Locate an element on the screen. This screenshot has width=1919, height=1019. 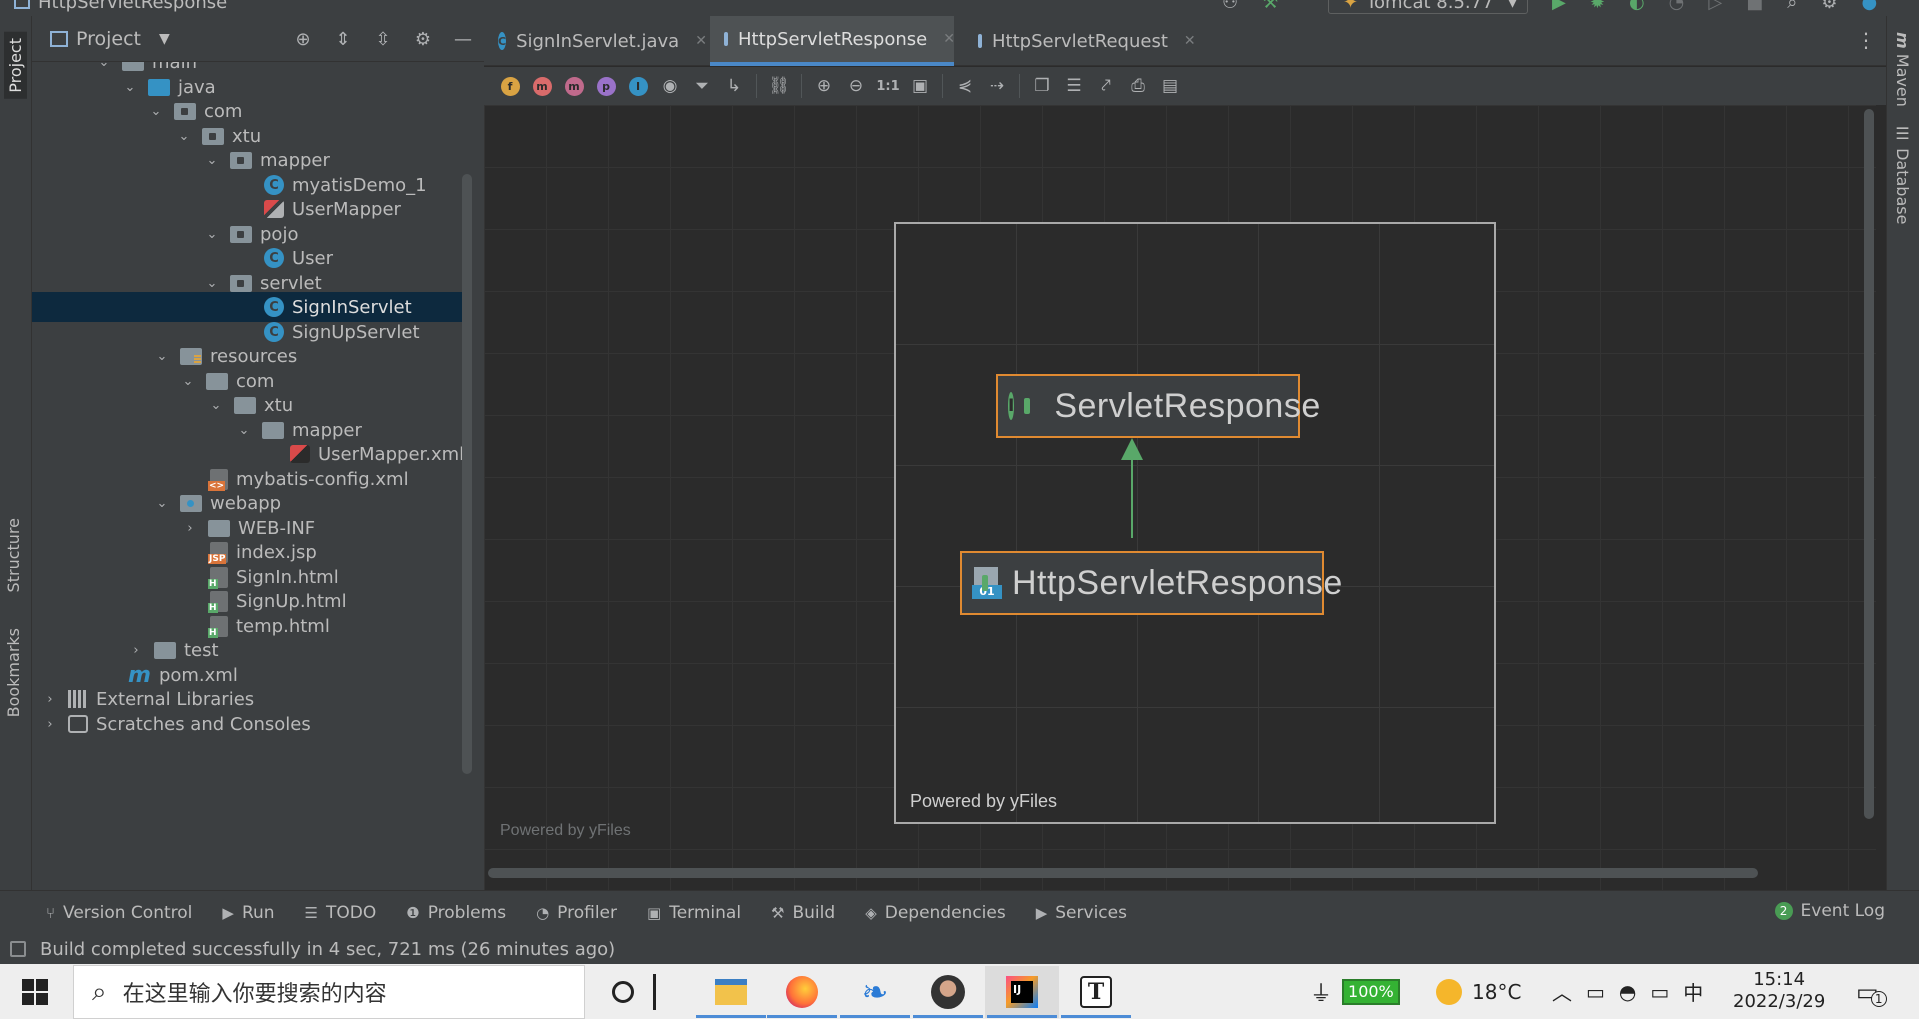
copy-icon: ❐ is located at coordinates (1042, 86).